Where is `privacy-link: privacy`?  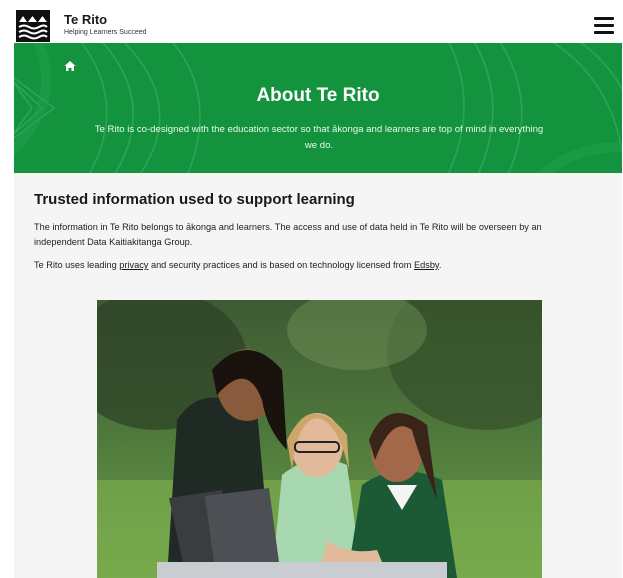
privacy-link: privacy is located at coordinates (133, 265).